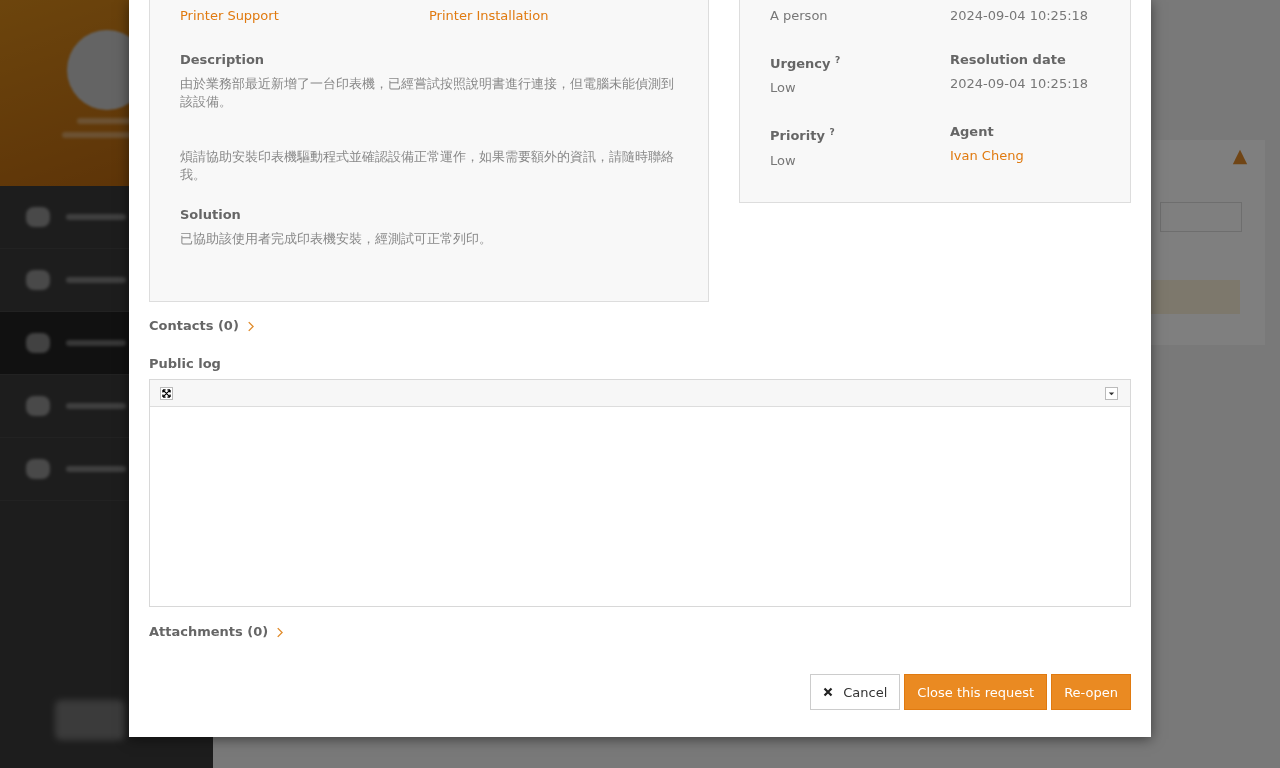  Describe the element at coordinates (427, 166) in the screenshot. I see `field-text: 煩請協助安裝印表機驅動程式並確認設備正常運作，如果需要額外的資訊，請隨時聯絡我。` at that location.